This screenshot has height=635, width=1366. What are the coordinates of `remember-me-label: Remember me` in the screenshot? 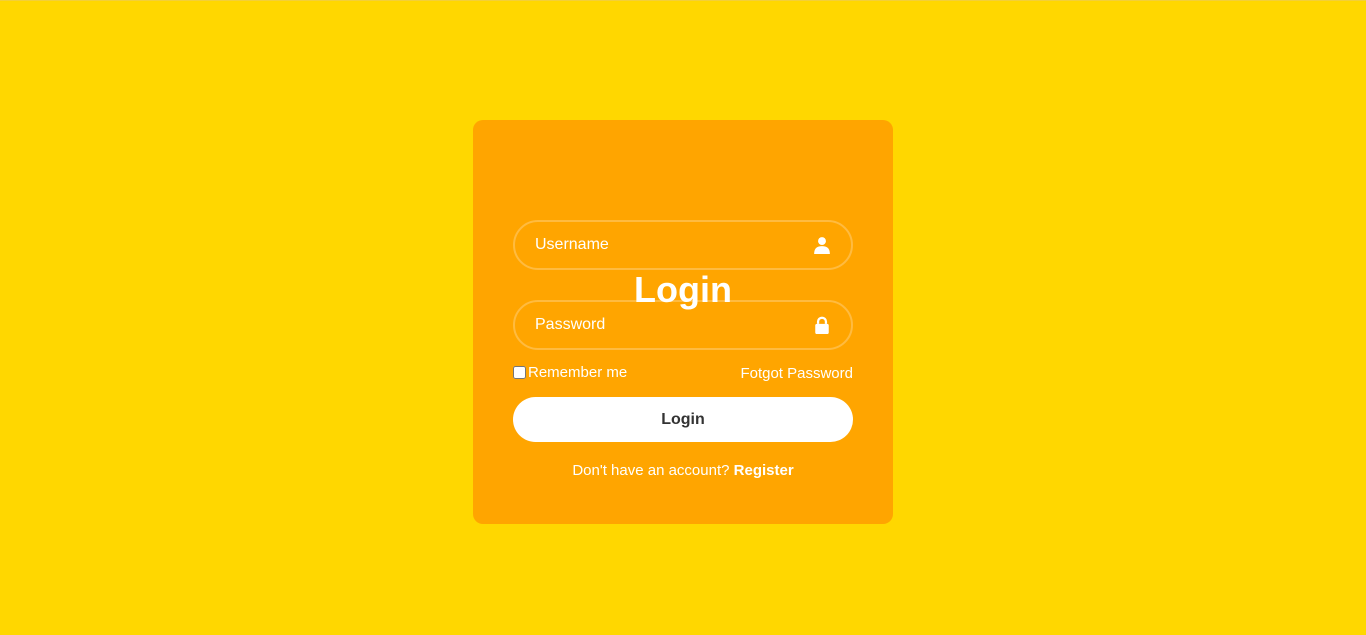 It's located at (578, 372).